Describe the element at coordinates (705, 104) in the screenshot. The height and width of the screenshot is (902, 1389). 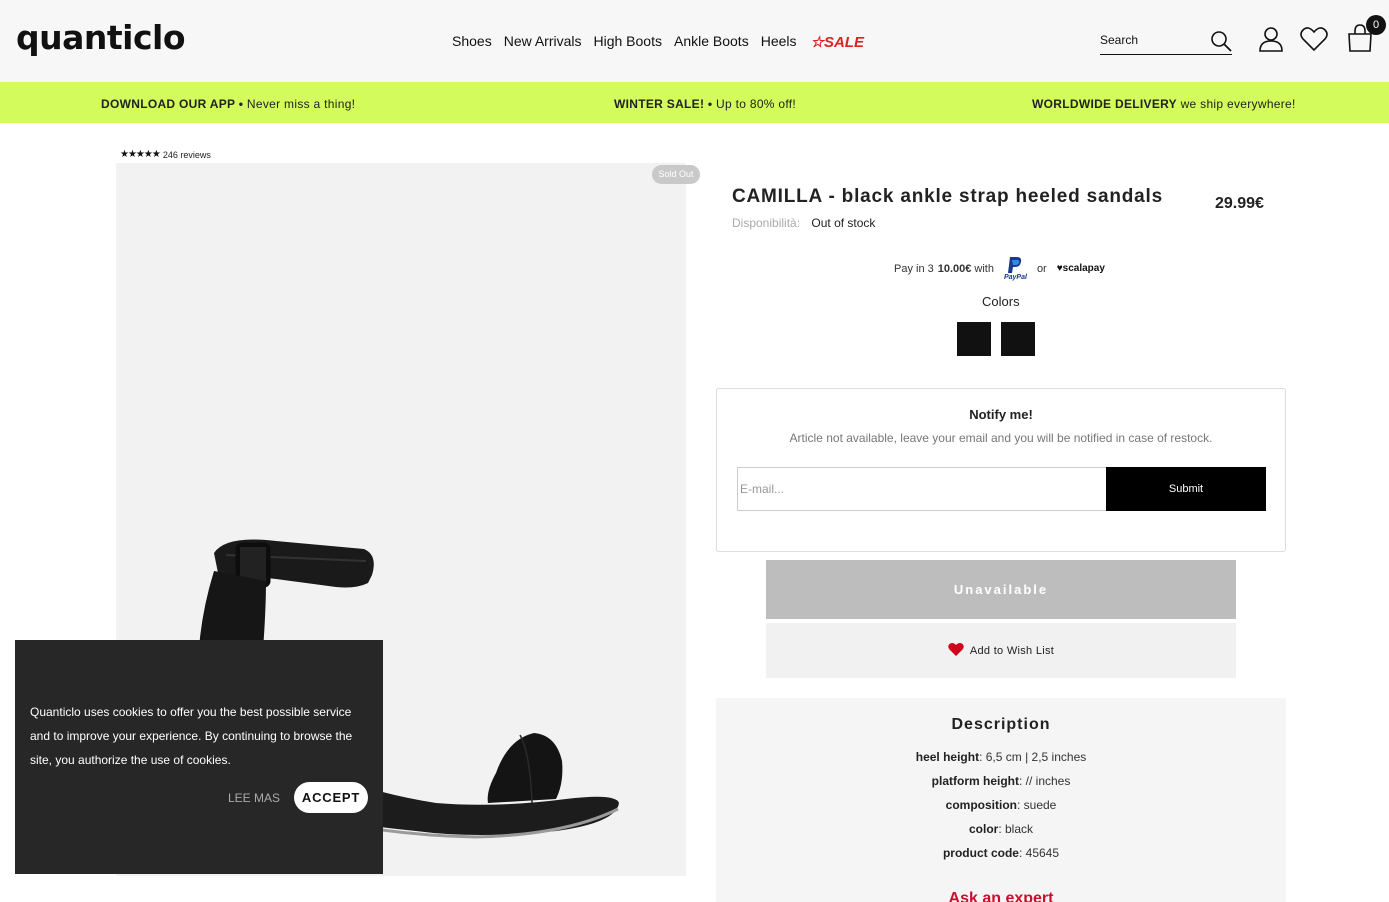
I see `promo-sale: WINTER SALE! • Up to 80% off!` at that location.